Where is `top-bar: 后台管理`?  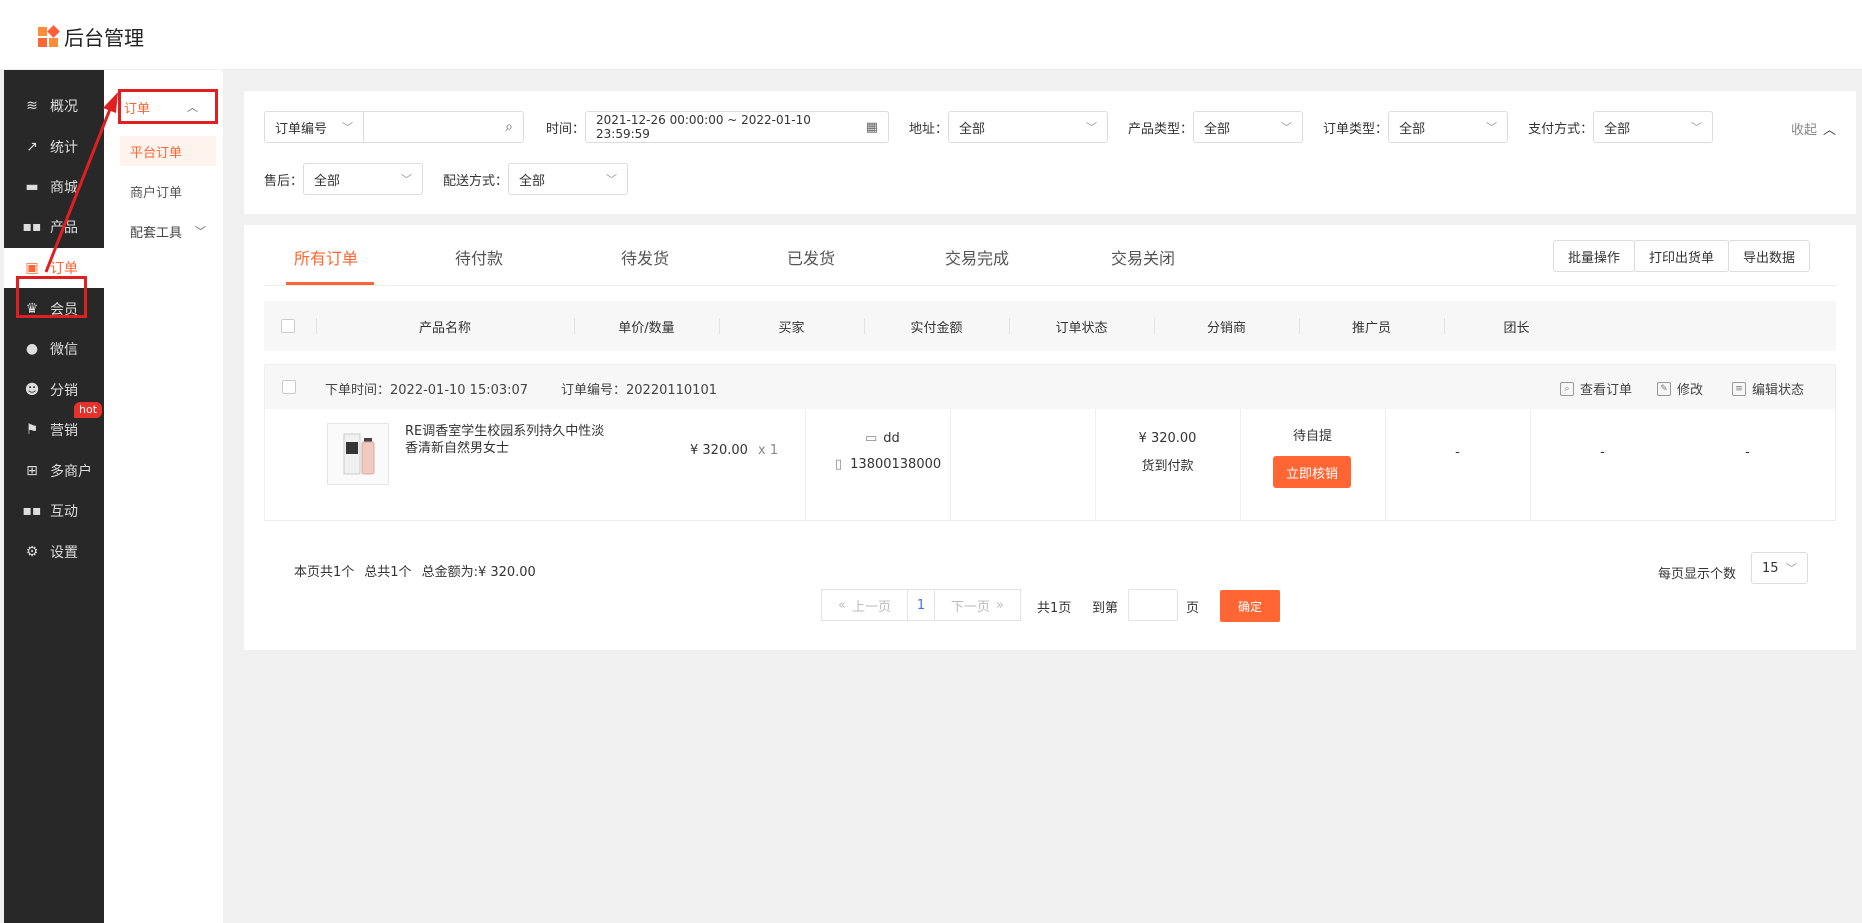
top-bar: 后台管理 is located at coordinates (931, 35).